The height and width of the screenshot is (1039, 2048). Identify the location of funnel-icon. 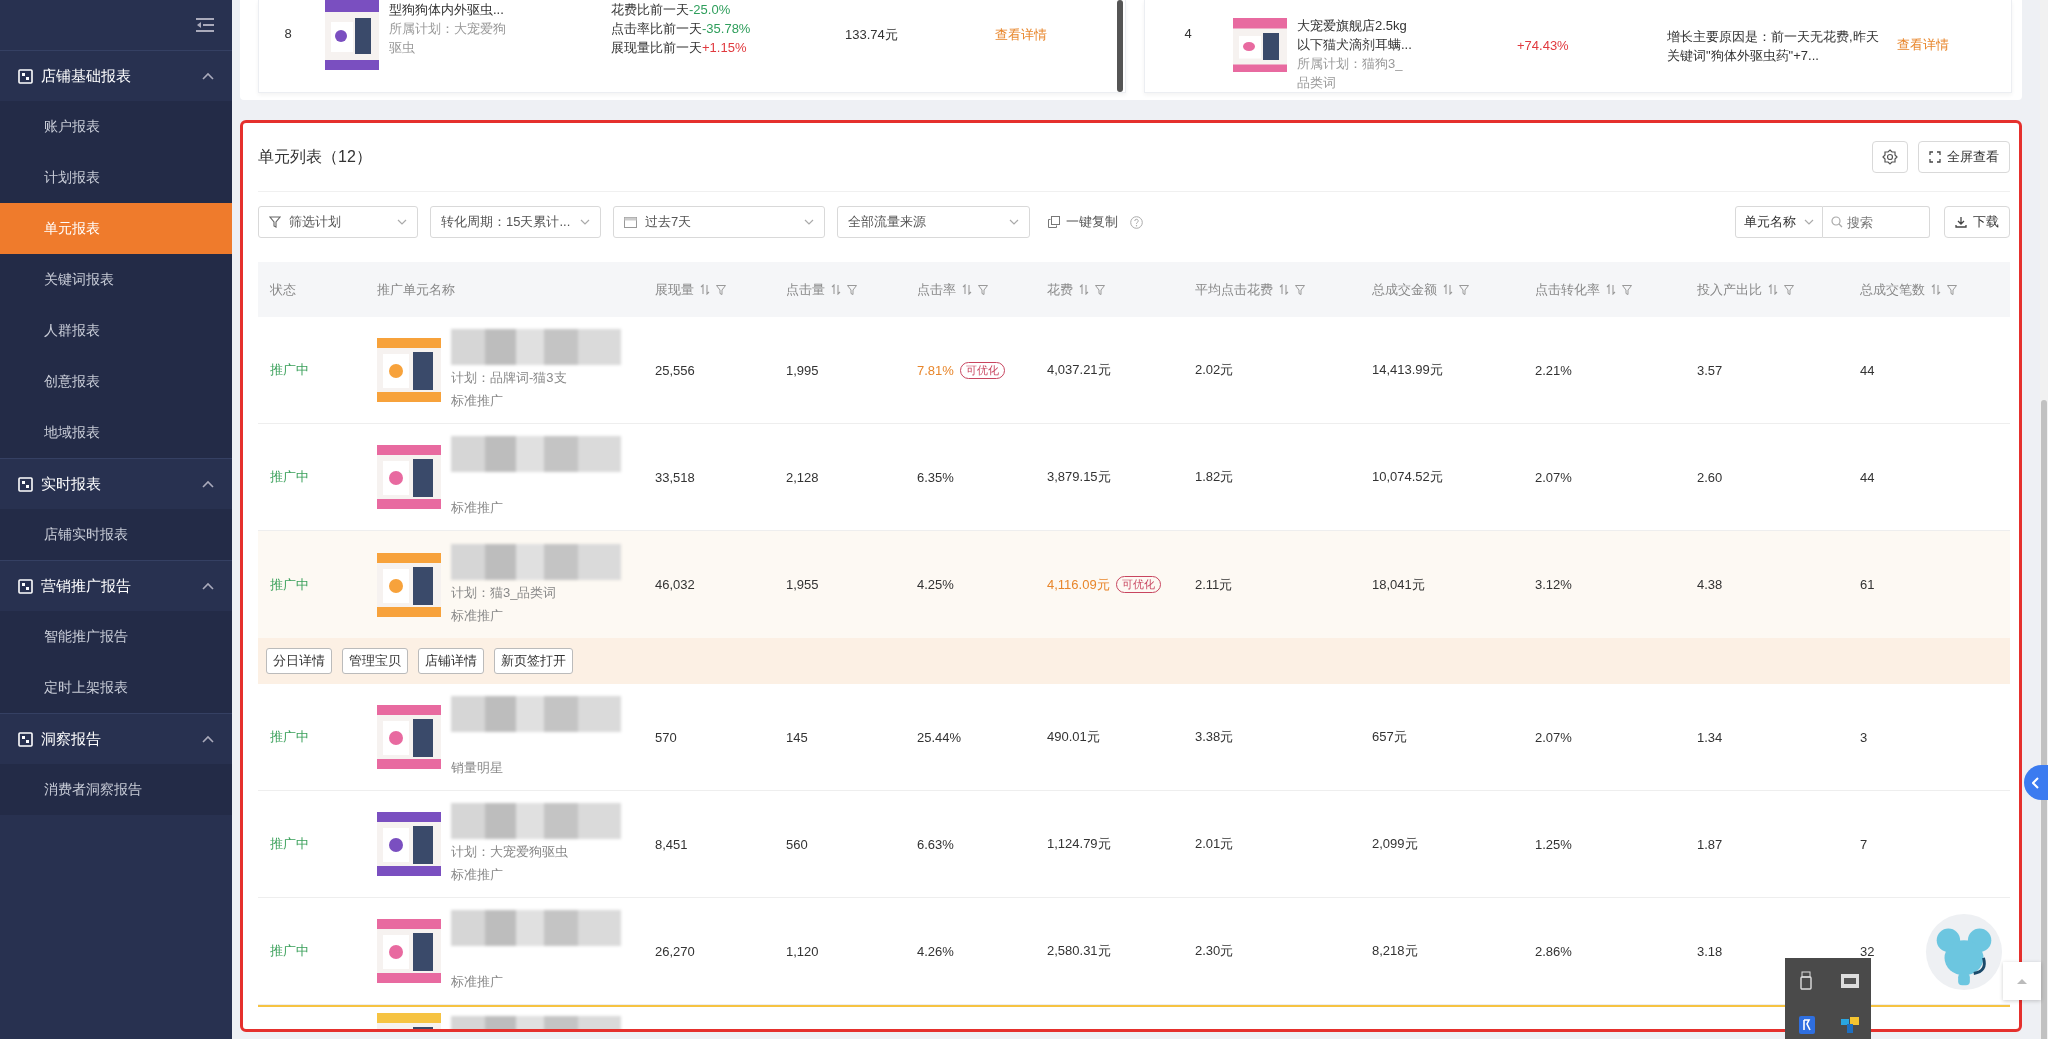
(275, 222).